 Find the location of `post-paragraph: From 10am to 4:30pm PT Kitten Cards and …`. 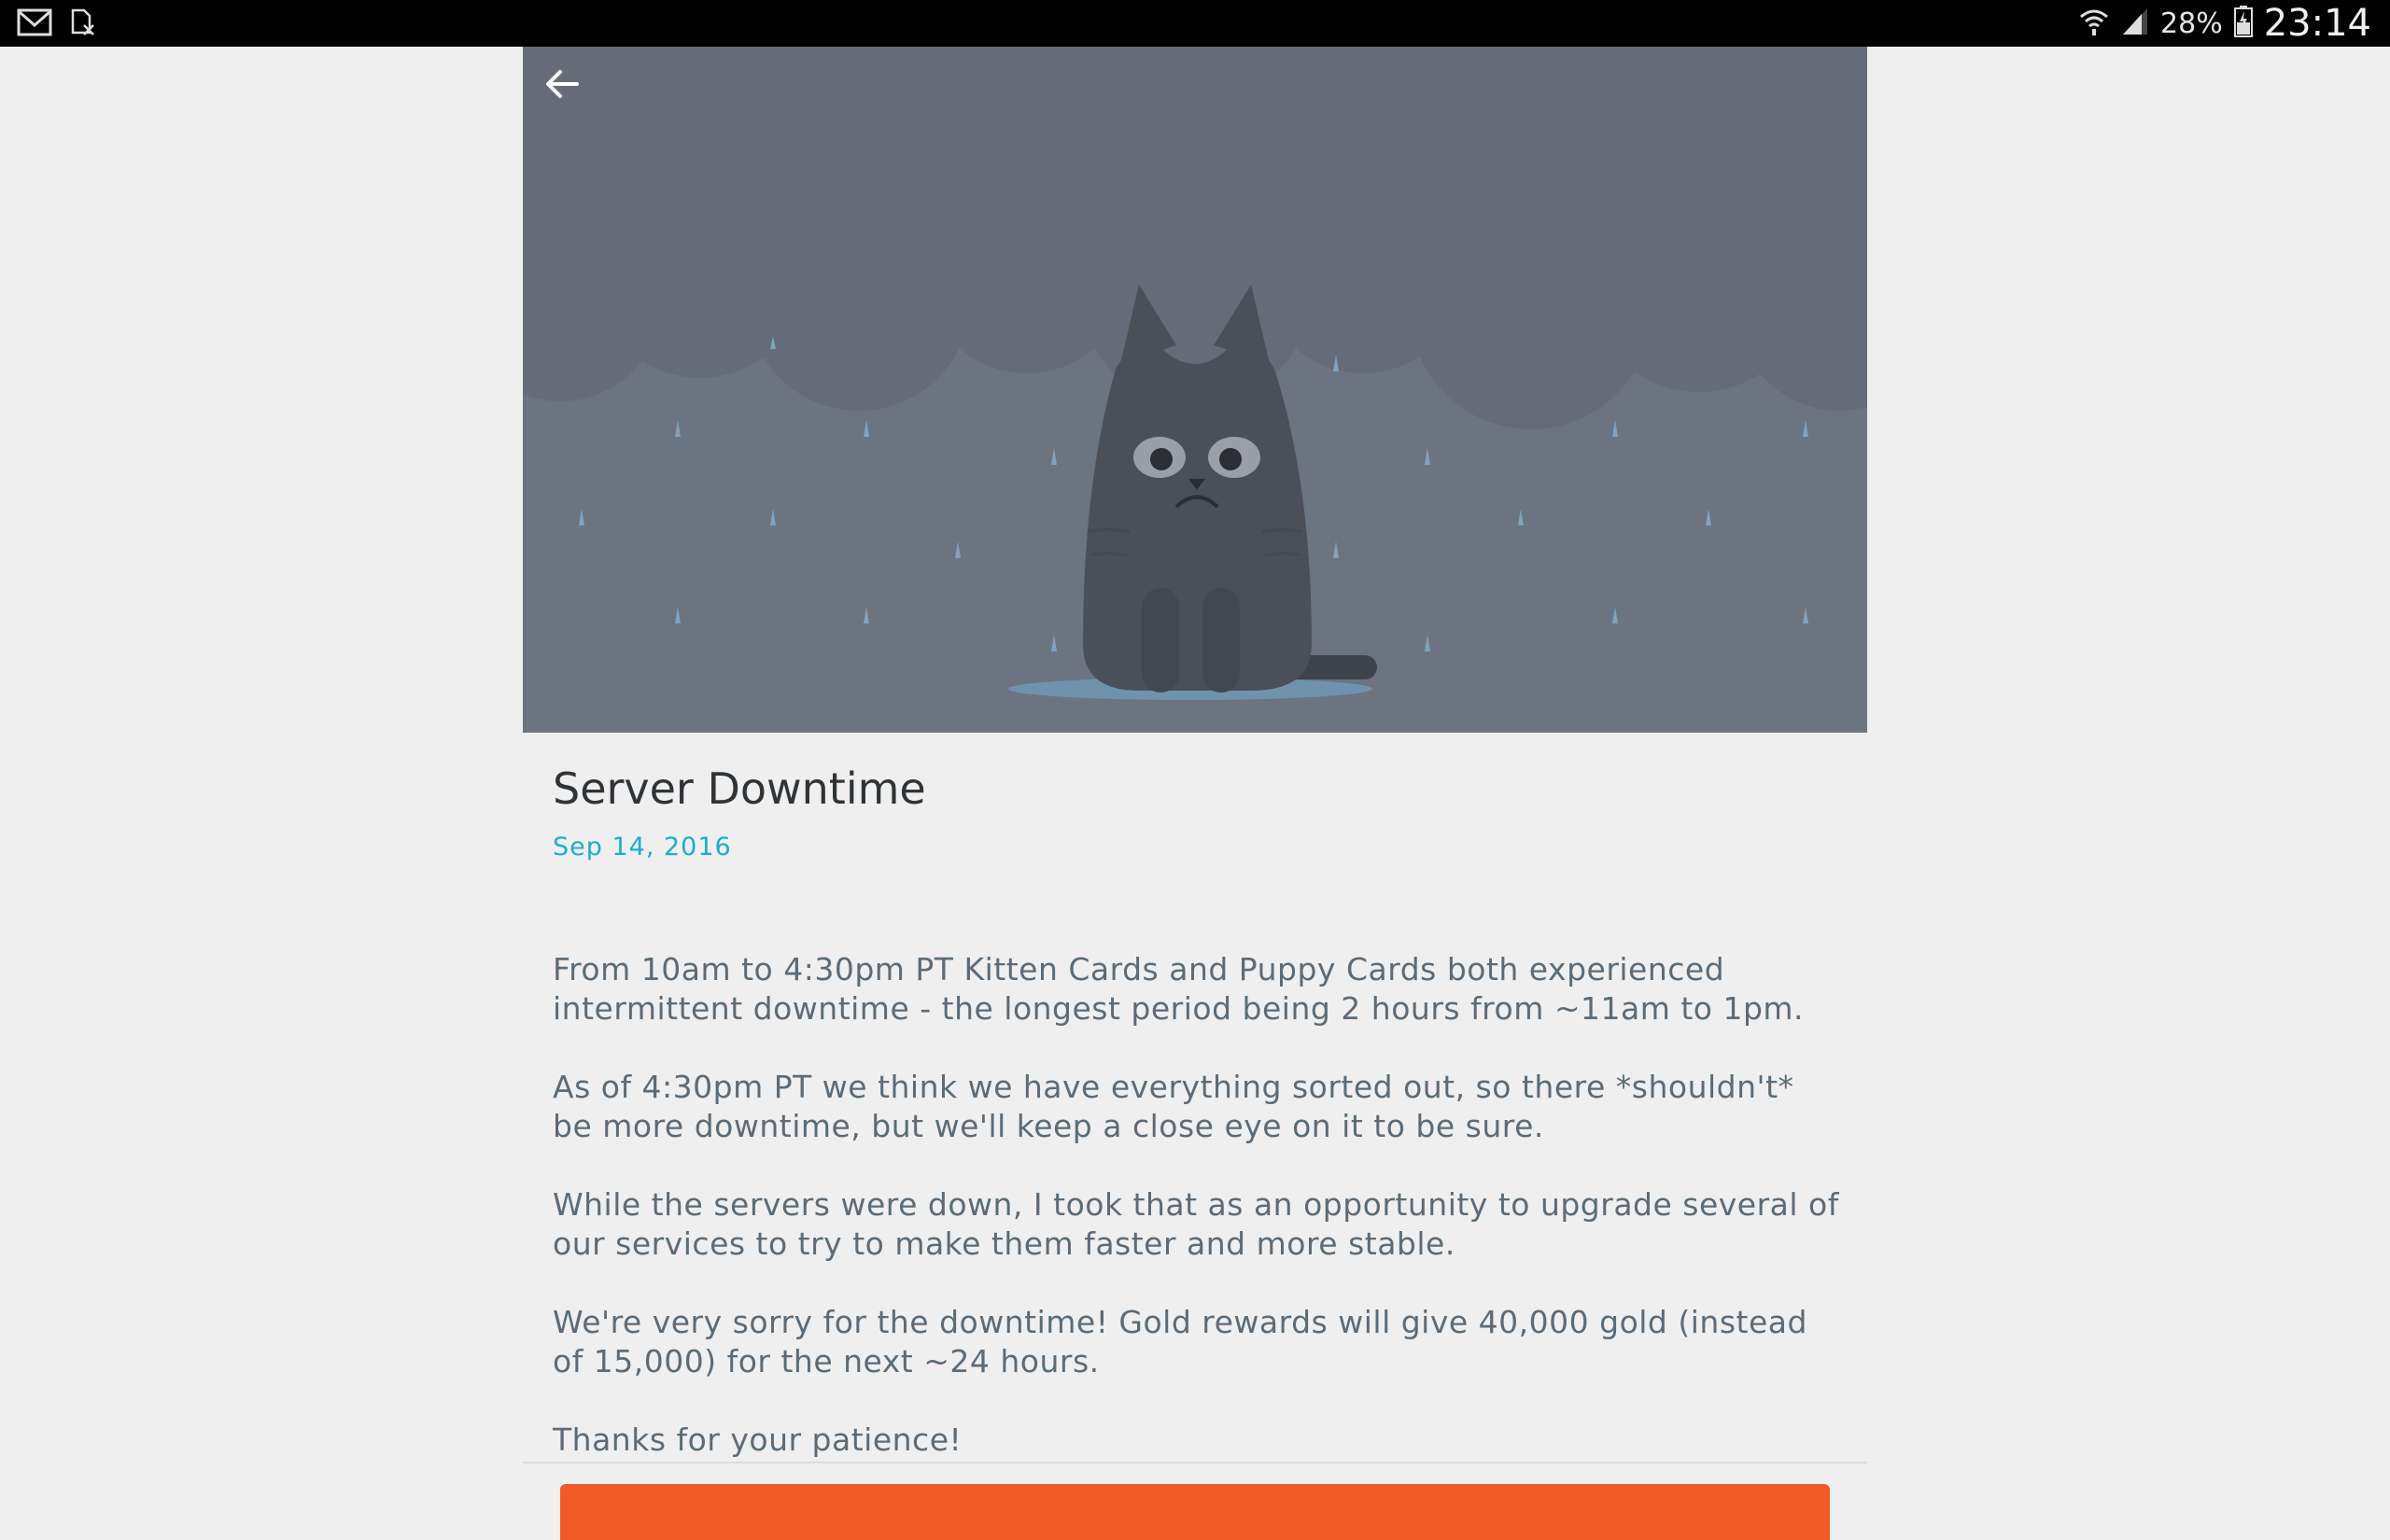

post-paragraph: From 10am to 4:30pm PT Kitten Cards and … is located at coordinates (1179, 989).